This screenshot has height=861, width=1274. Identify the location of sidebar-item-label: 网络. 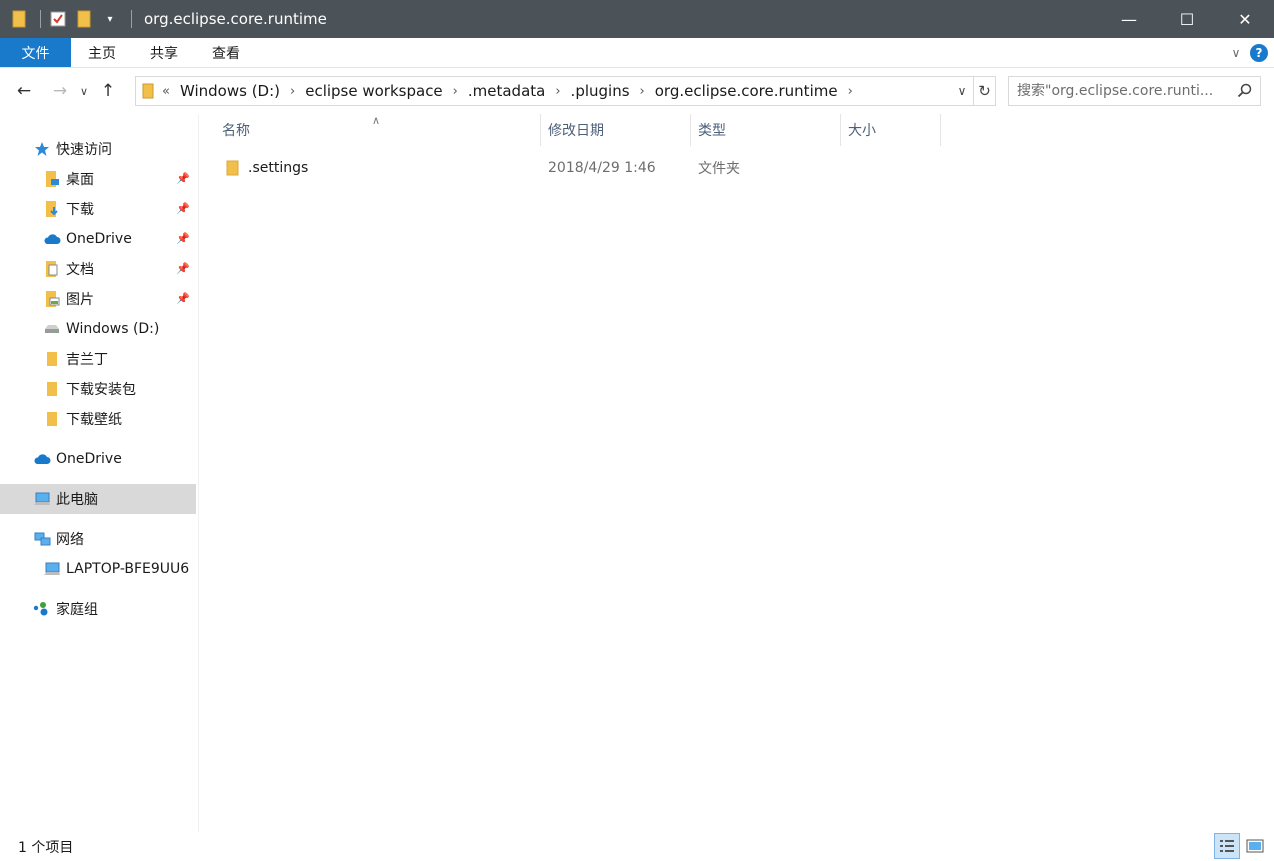
(70, 540).